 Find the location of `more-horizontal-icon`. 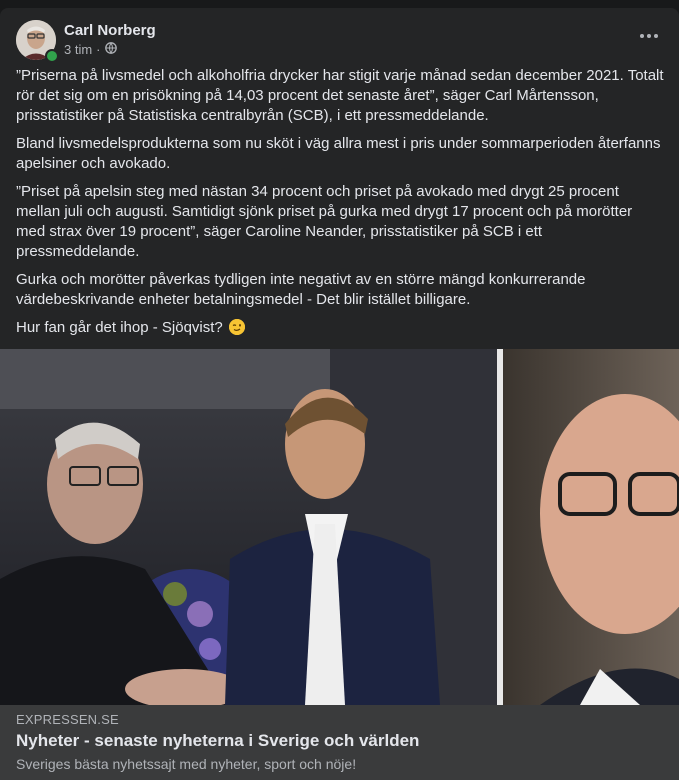

more-horizontal-icon is located at coordinates (649, 38).